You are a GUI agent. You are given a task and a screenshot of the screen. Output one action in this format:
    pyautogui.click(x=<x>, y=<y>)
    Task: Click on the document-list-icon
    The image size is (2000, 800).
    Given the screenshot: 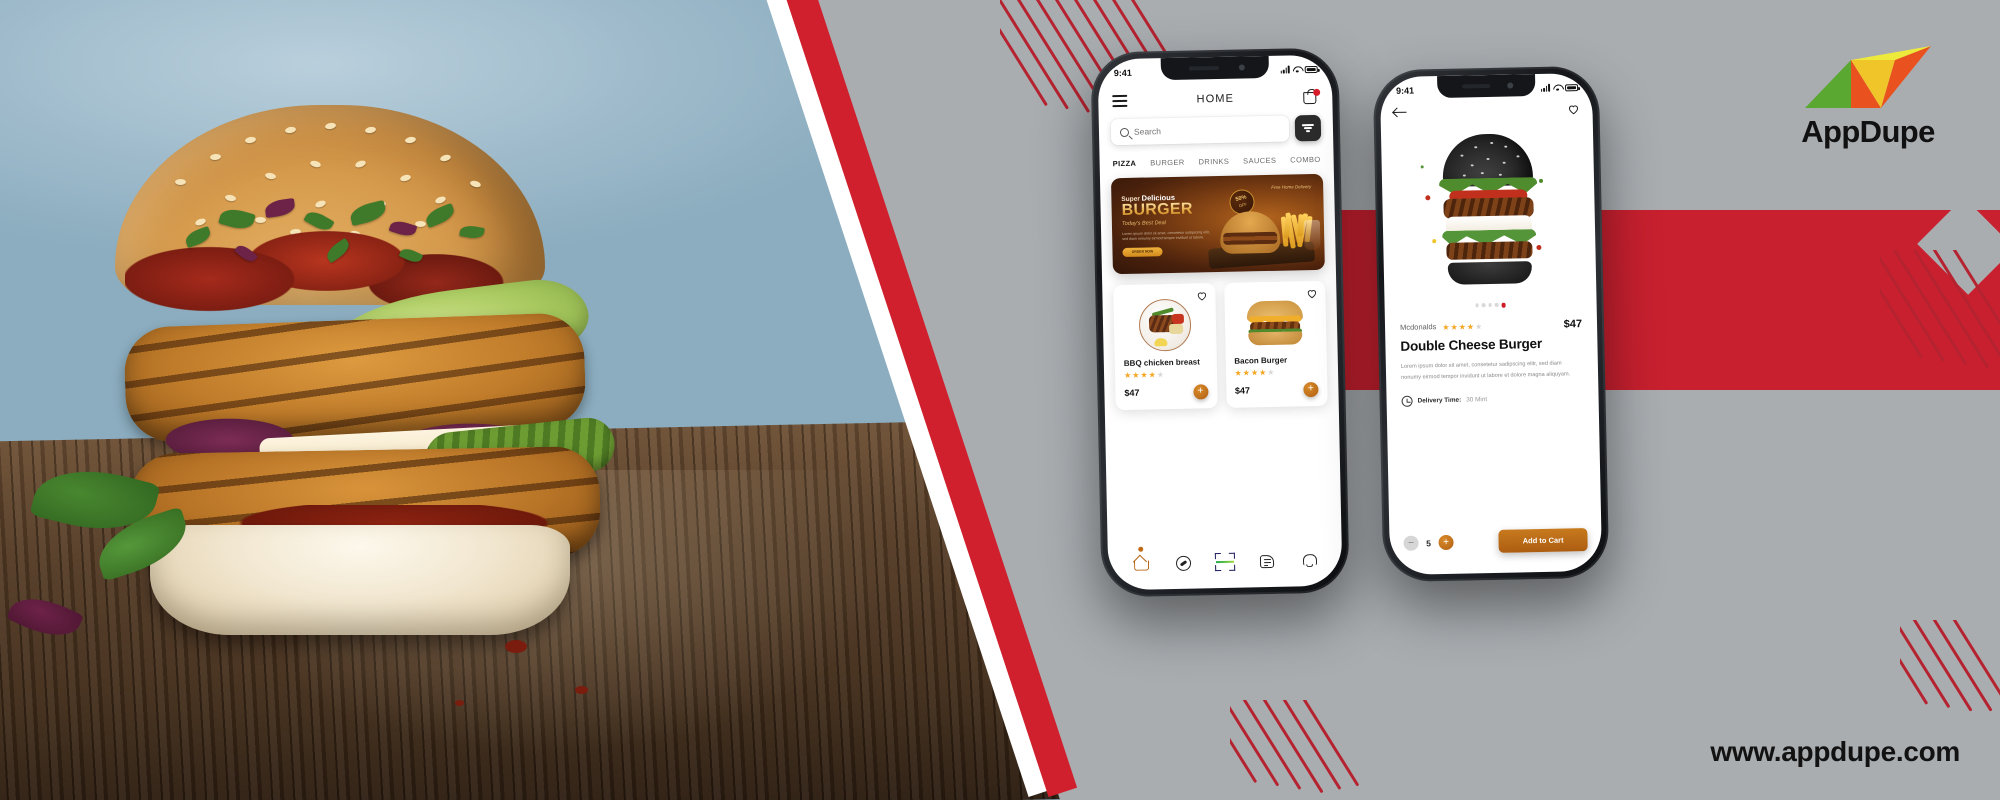 What is the action you would take?
    pyautogui.click(x=1267, y=561)
    